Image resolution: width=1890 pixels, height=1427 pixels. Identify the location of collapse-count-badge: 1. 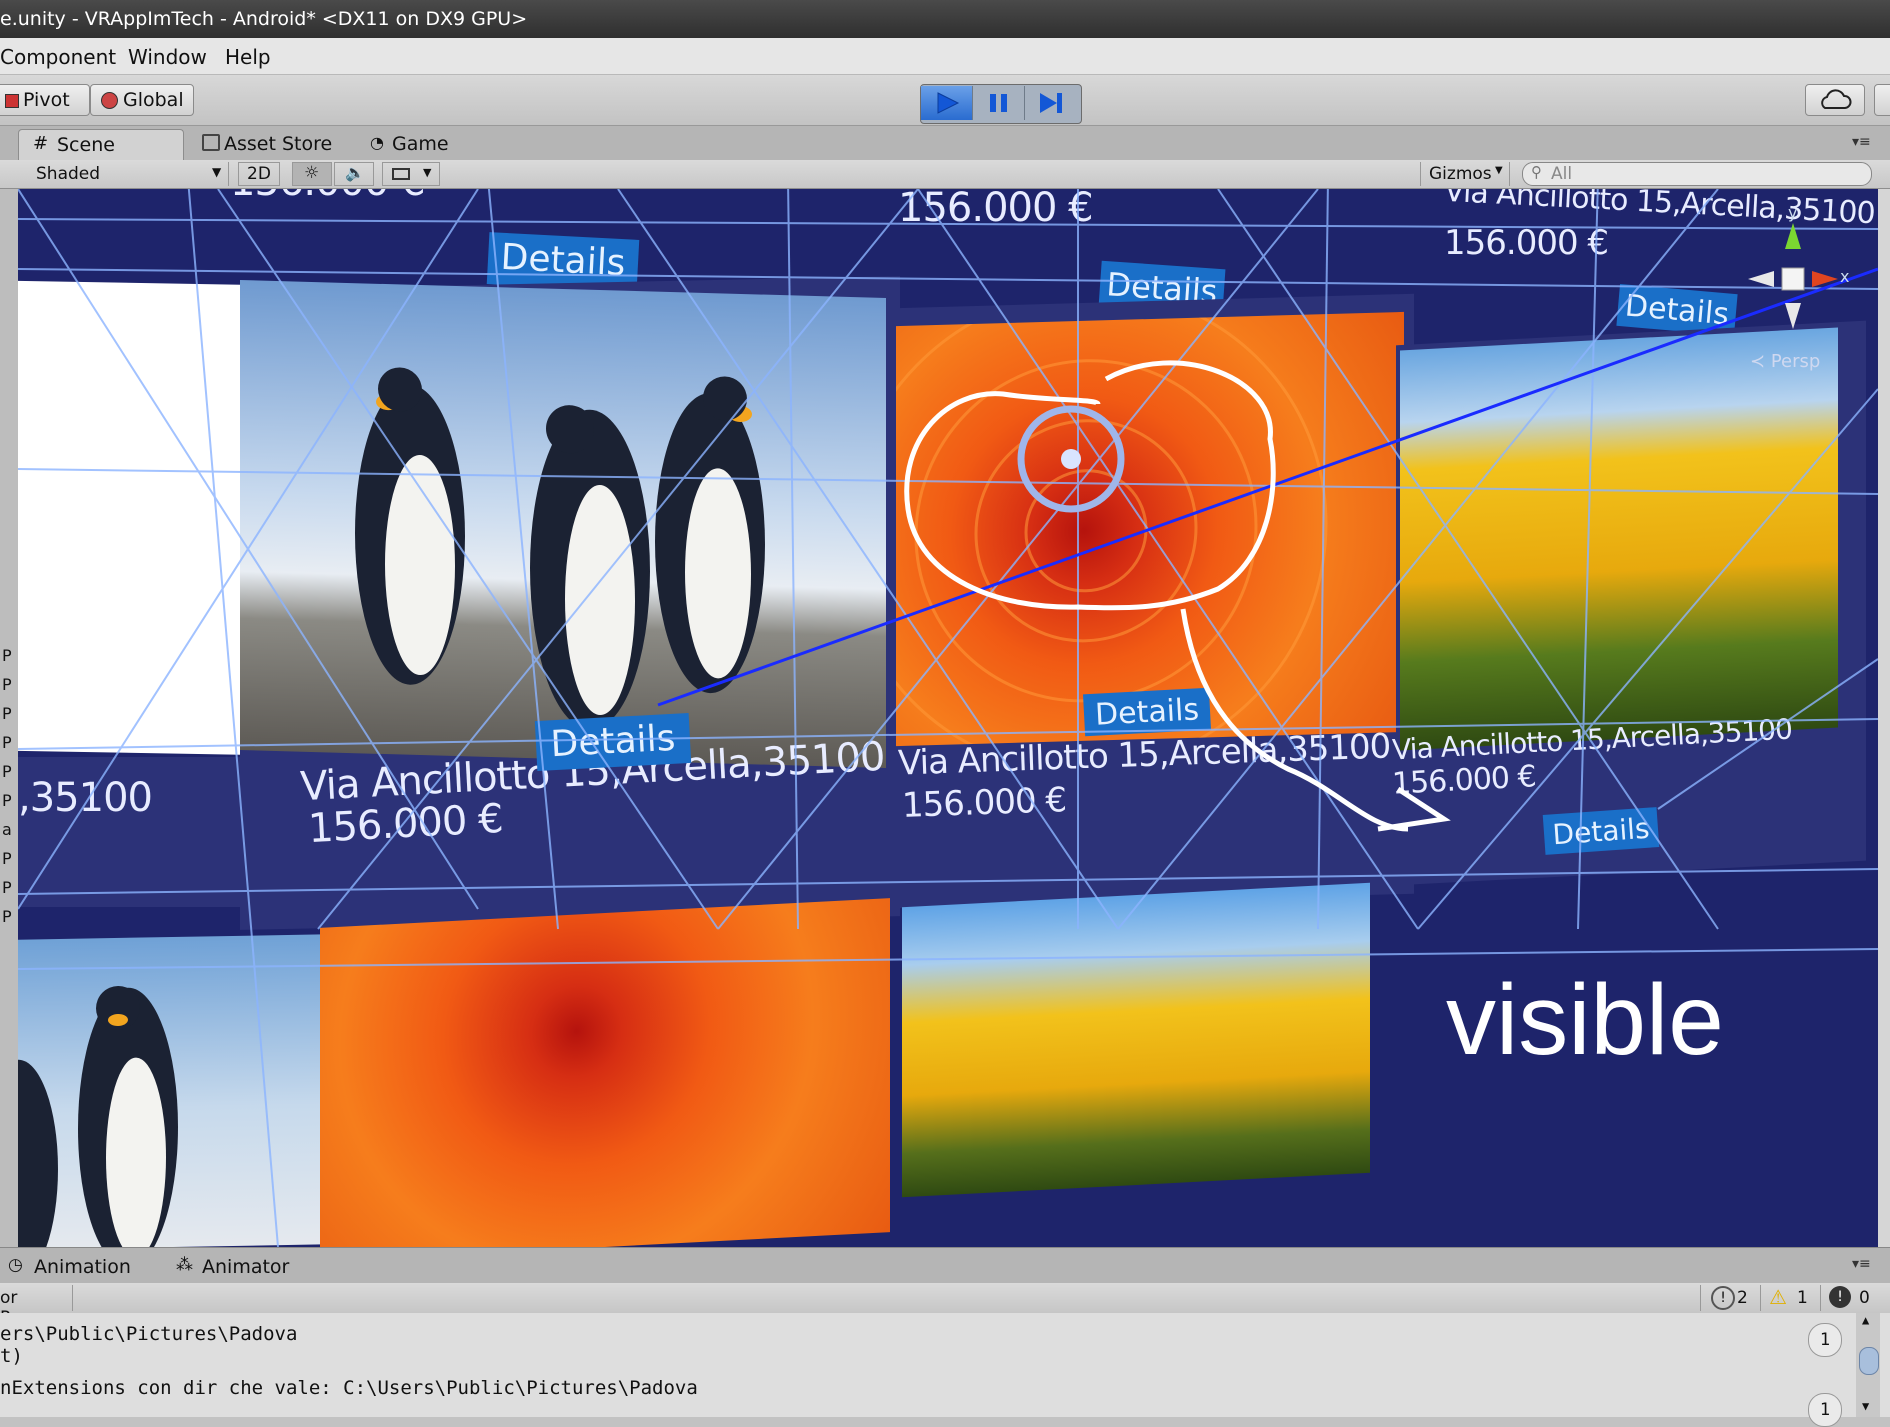
(1825, 1410).